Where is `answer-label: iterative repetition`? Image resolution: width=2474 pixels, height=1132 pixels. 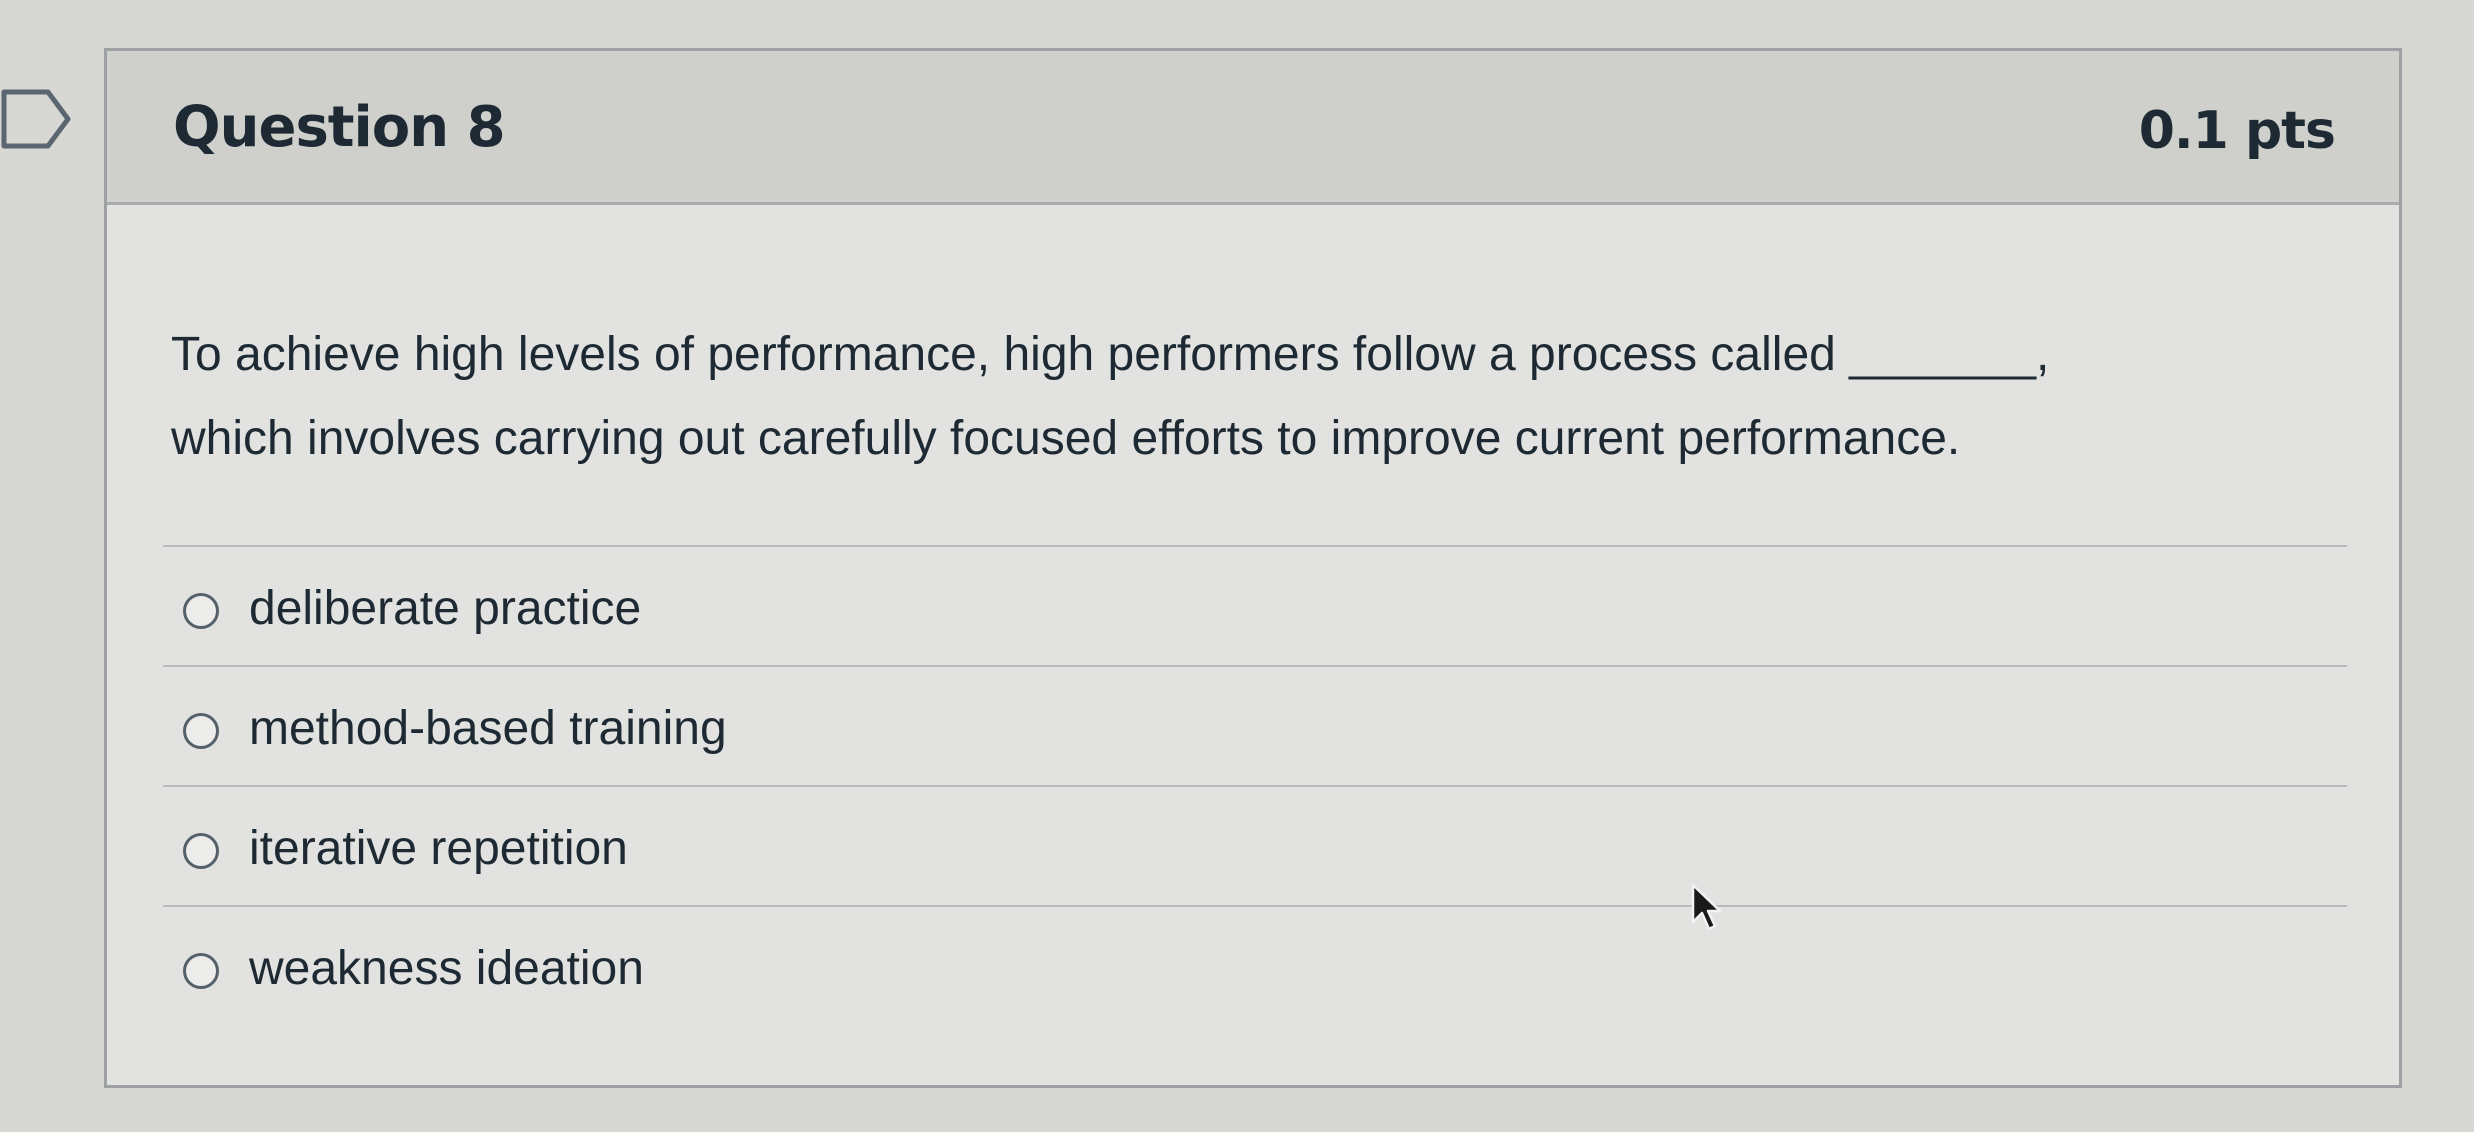
answer-label: iterative repetition is located at coordinates (438, 848).